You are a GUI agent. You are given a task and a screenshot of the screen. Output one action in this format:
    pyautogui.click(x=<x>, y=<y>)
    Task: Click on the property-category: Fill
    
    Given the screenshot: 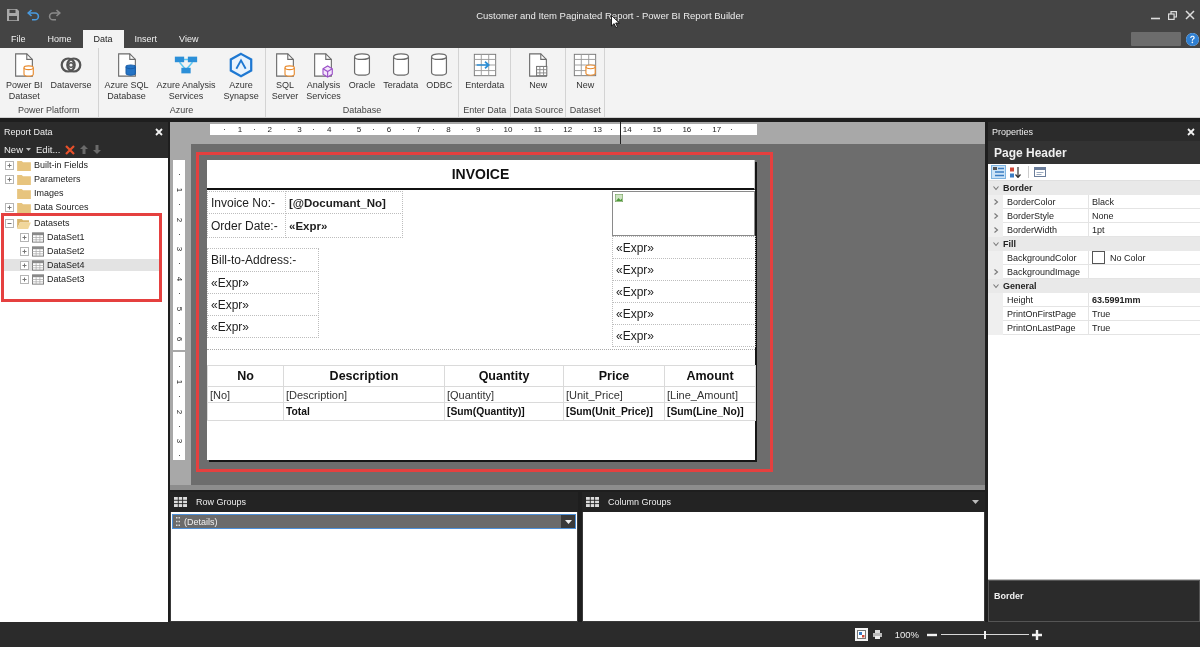 What is the action you would take?
    pyautogui.click(x=1094, y=244)
    